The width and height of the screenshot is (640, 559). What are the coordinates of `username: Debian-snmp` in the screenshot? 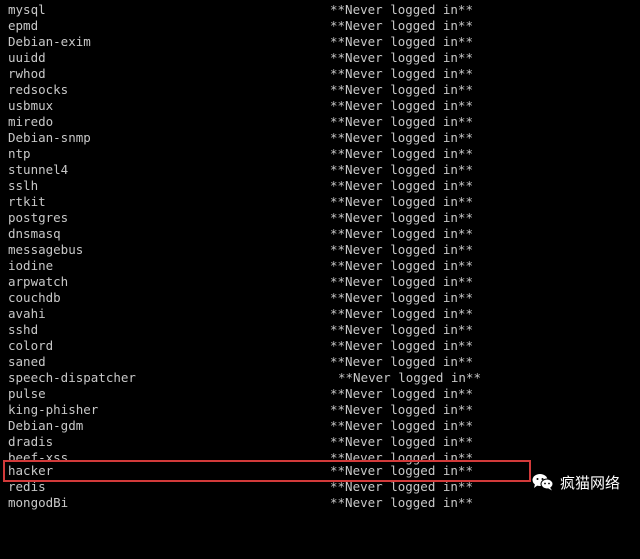 It's located at (49, 137).